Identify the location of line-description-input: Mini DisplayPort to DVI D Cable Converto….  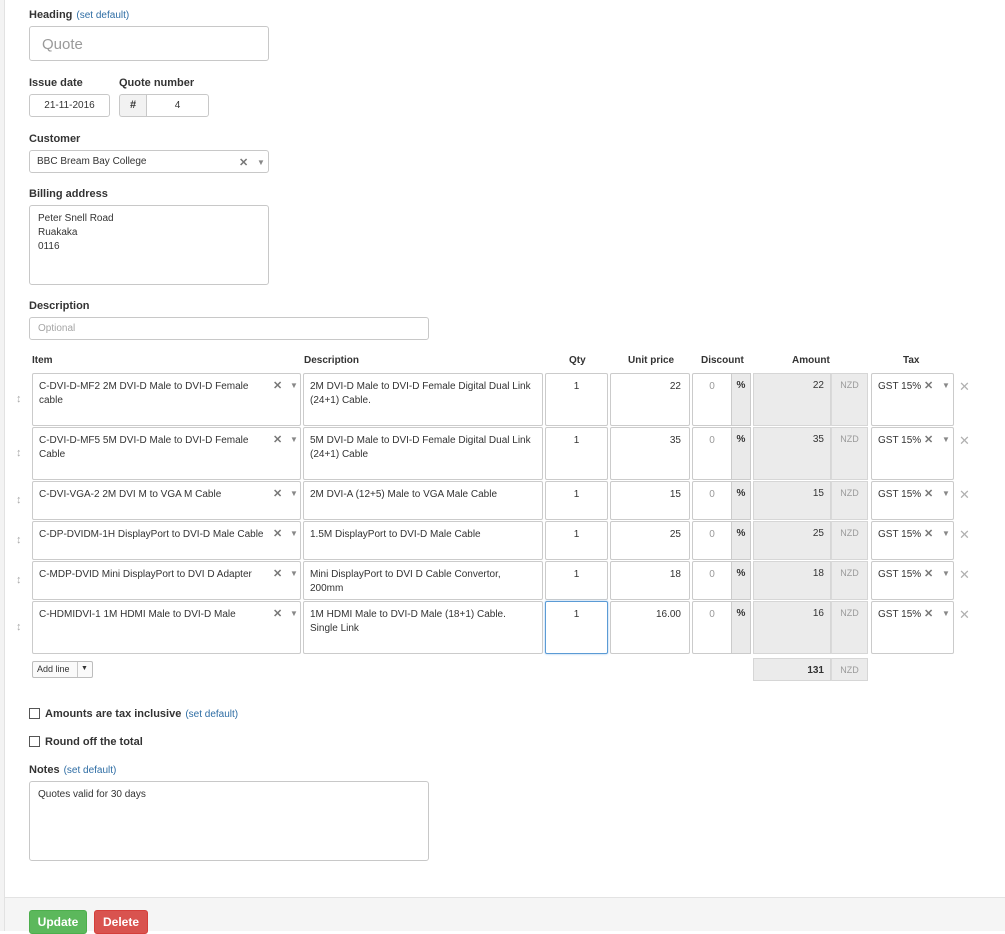
(423, 580).